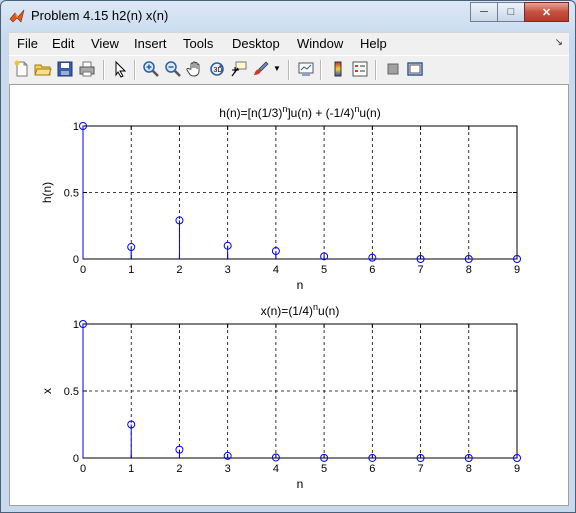  What do you see at coordinates (228, 270) in the screenshot?
I see `axes1-xtick-label: 3` at bounding box center [228, 270].